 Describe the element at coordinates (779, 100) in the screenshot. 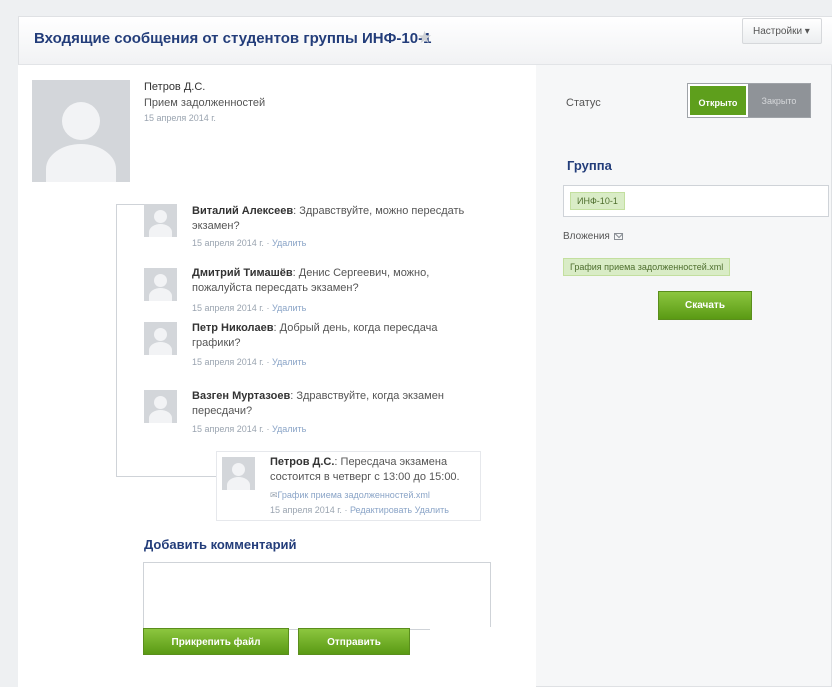

I see `status-closed-option: Закрыто` at that location.